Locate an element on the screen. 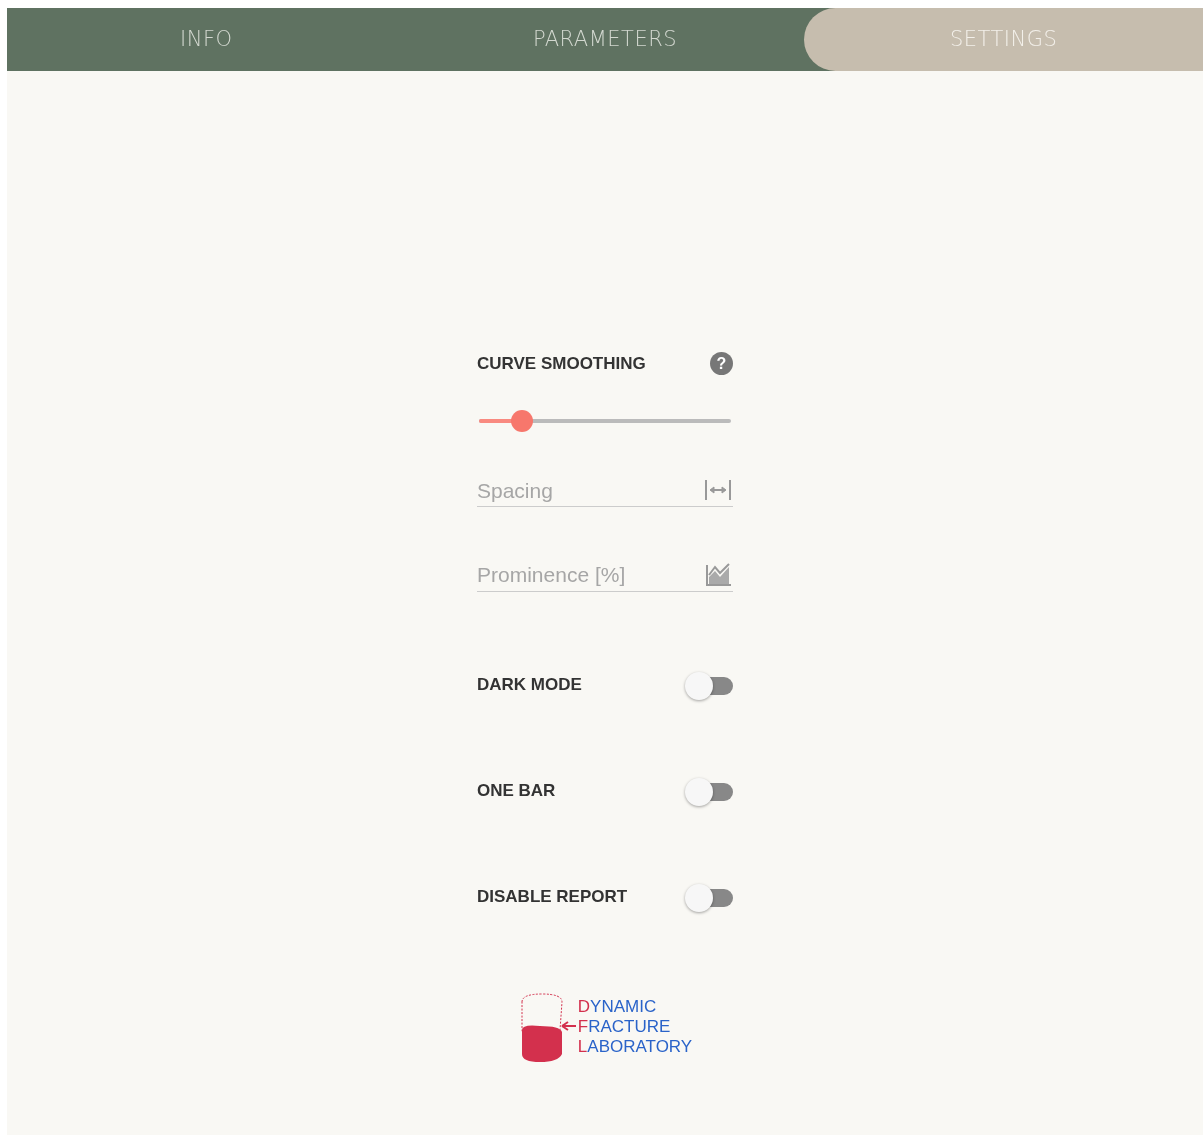 This screenshot has width=1203, height=1135. setting-label: DISABLE REPORT is located at coordinates (552, 896).